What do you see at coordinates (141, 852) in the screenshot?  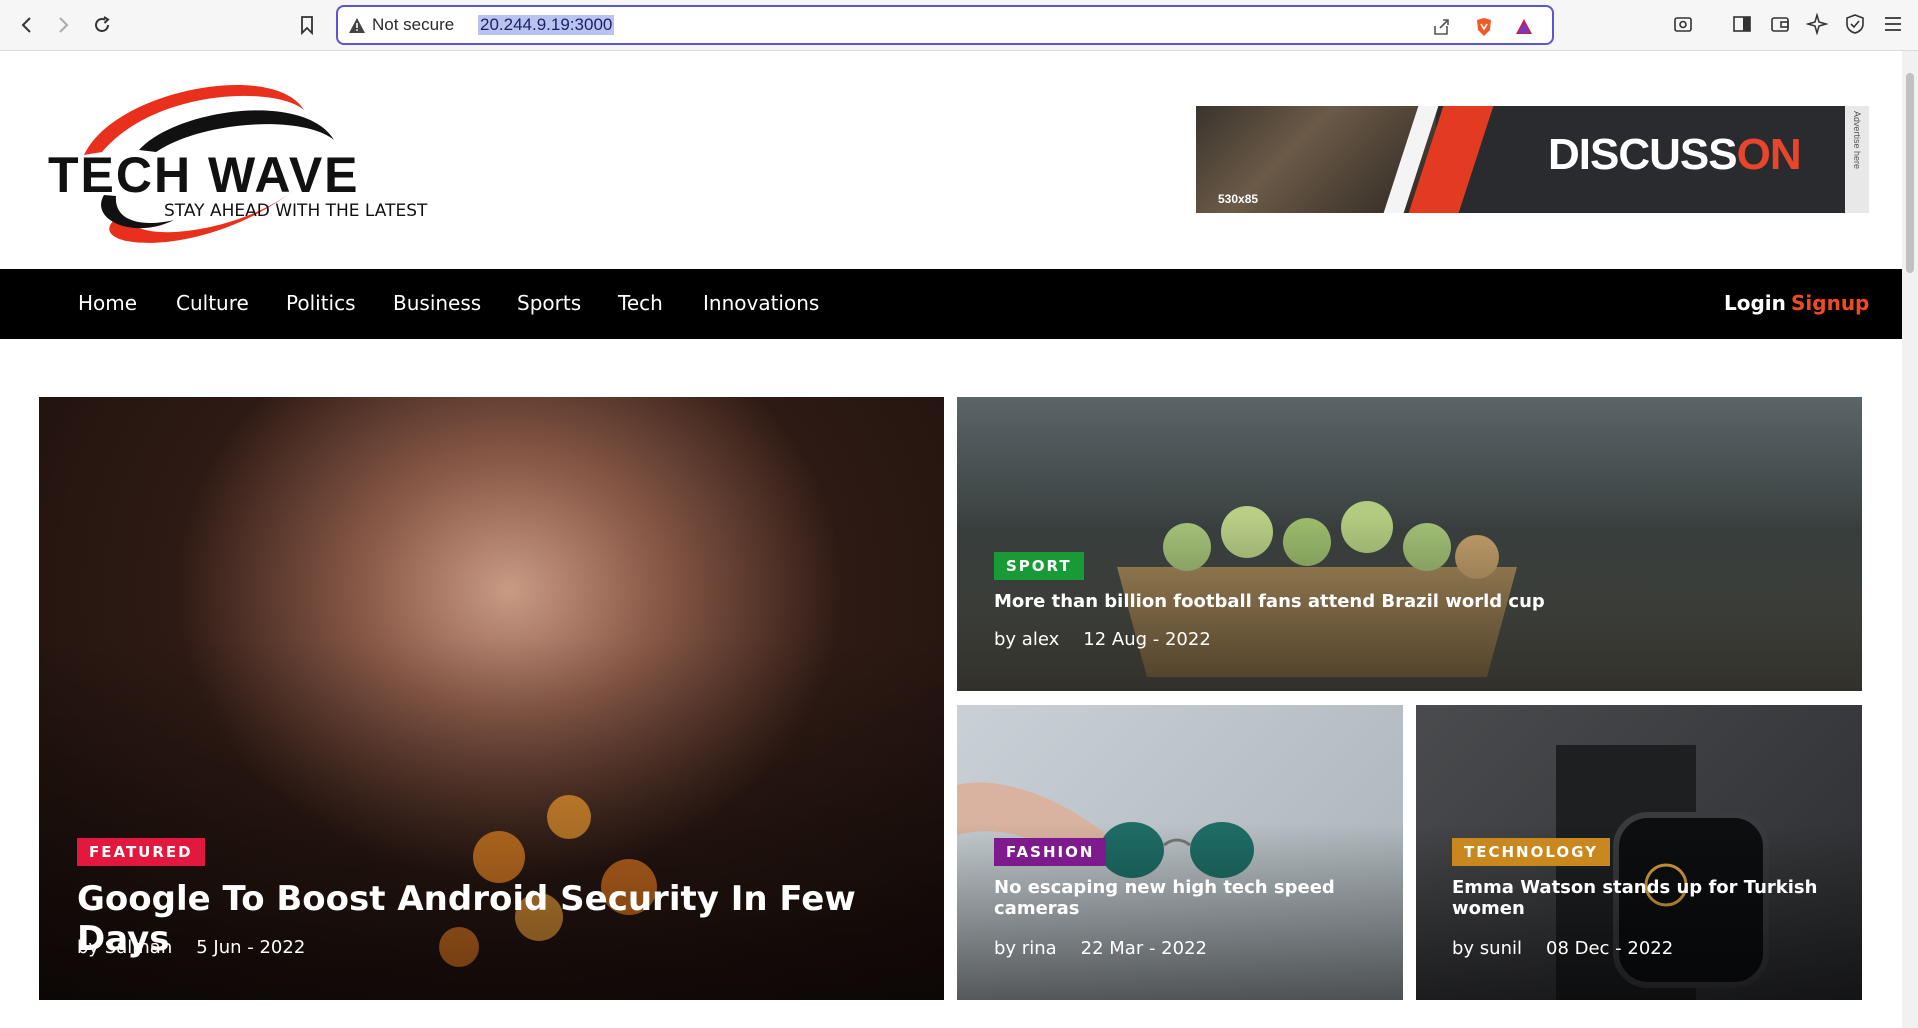 I see `category-badge: FEATURED` at bounding box center [141, 852].